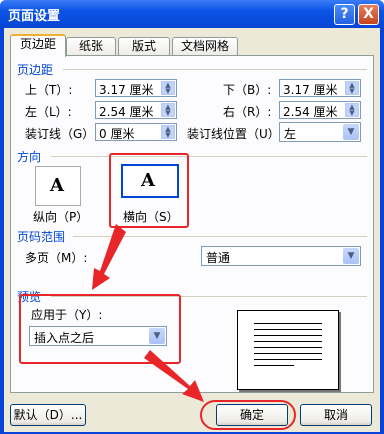  What do you see at coordinates (148, 313) in the screenshot?
I see `annotation-arrows` at bounding box center [148, 313].